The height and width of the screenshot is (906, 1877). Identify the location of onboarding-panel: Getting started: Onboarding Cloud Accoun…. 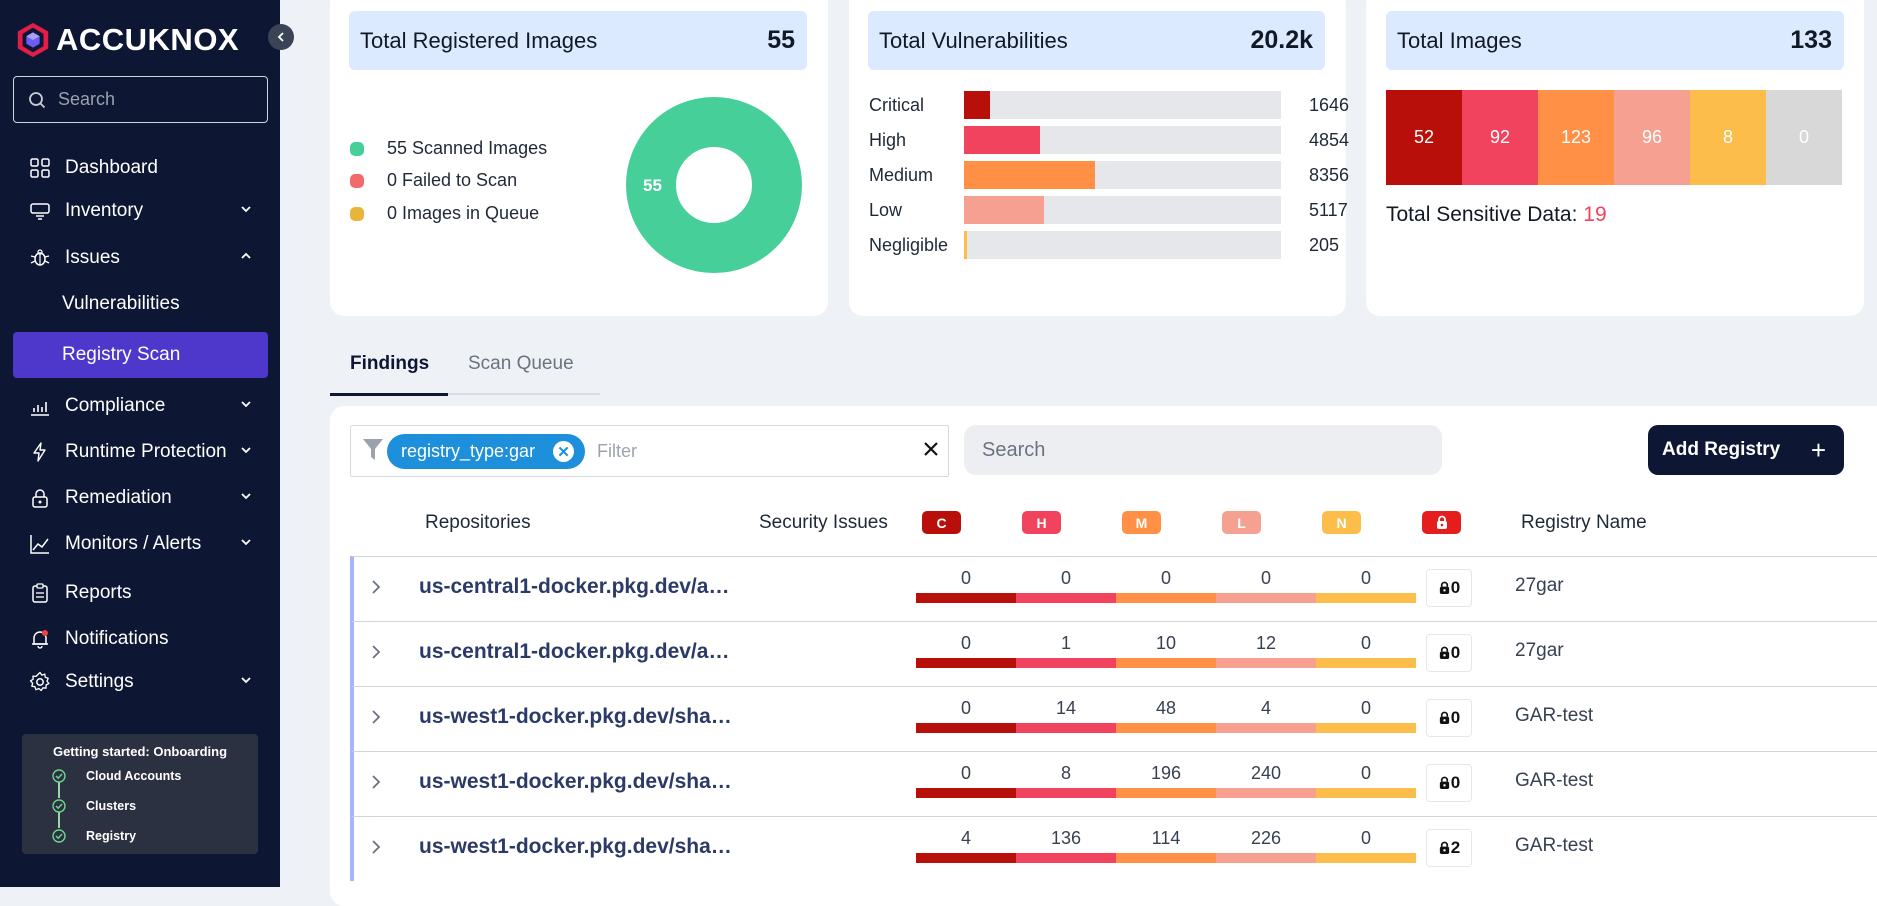
(140, 794).